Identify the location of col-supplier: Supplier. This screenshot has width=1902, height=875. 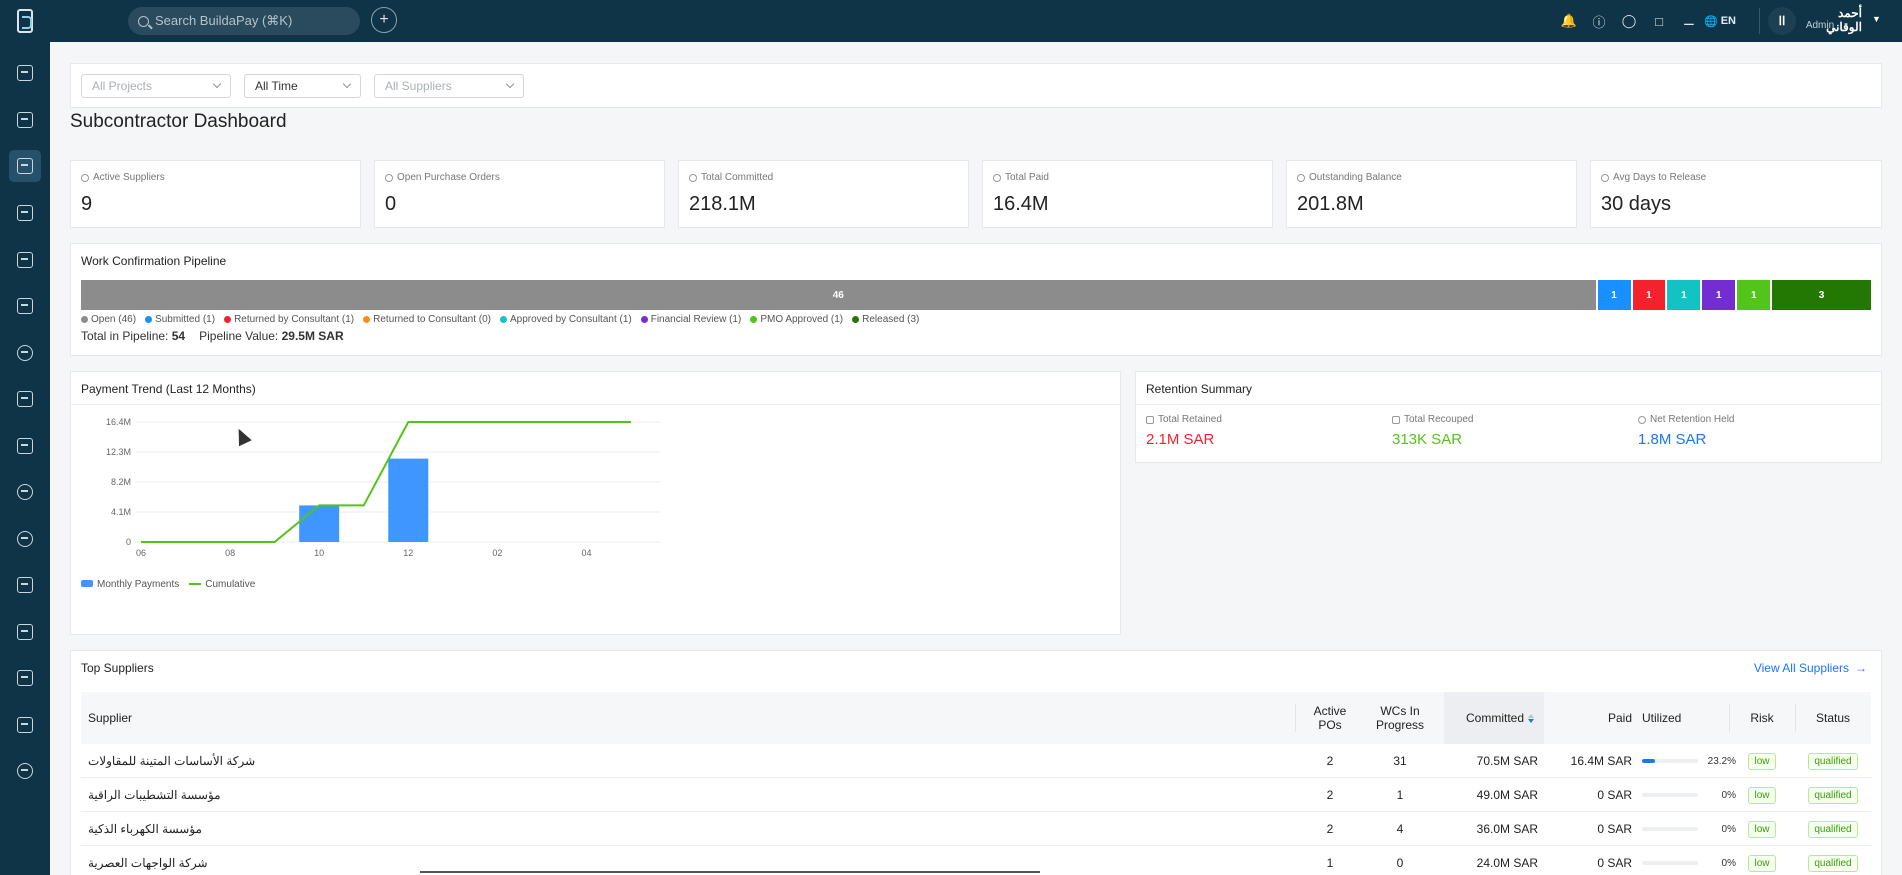
(110, 718).